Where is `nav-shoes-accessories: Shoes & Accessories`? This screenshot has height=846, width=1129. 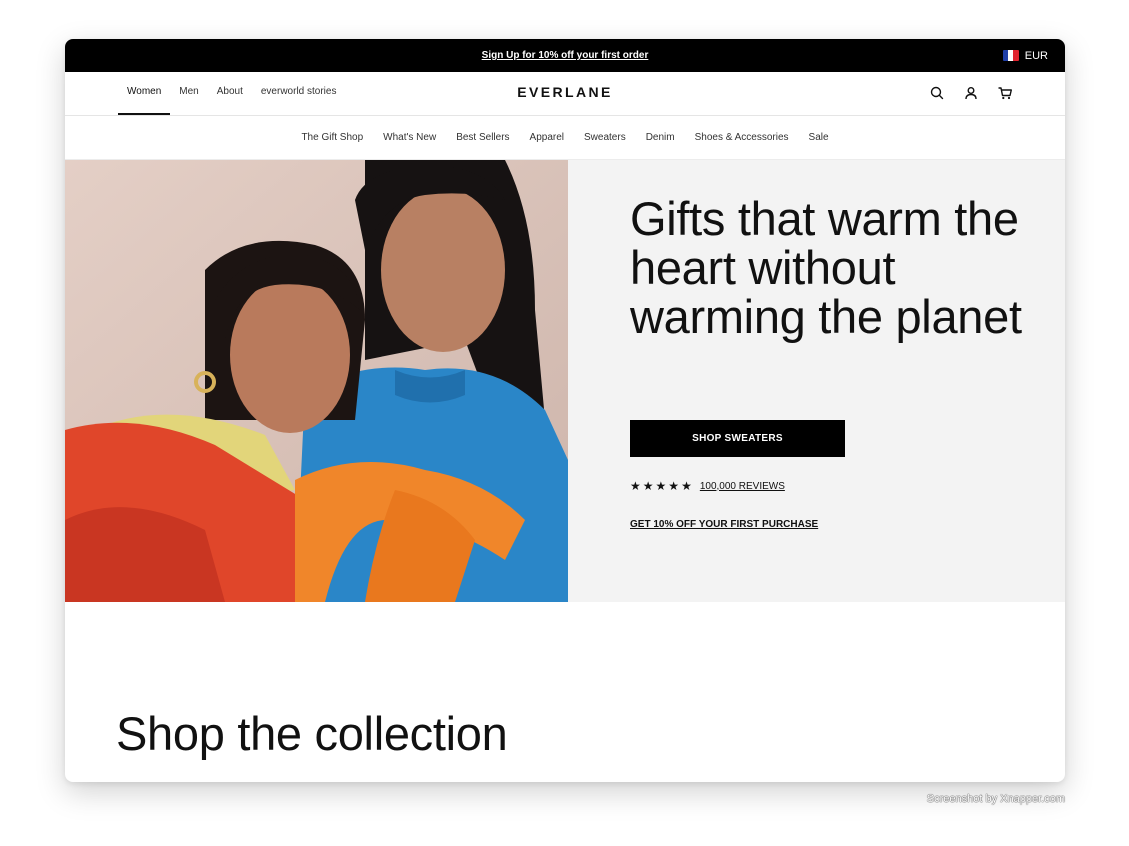
nav-shoes-accessories: Shoes & Accessories is located at coordinates (742, 137).